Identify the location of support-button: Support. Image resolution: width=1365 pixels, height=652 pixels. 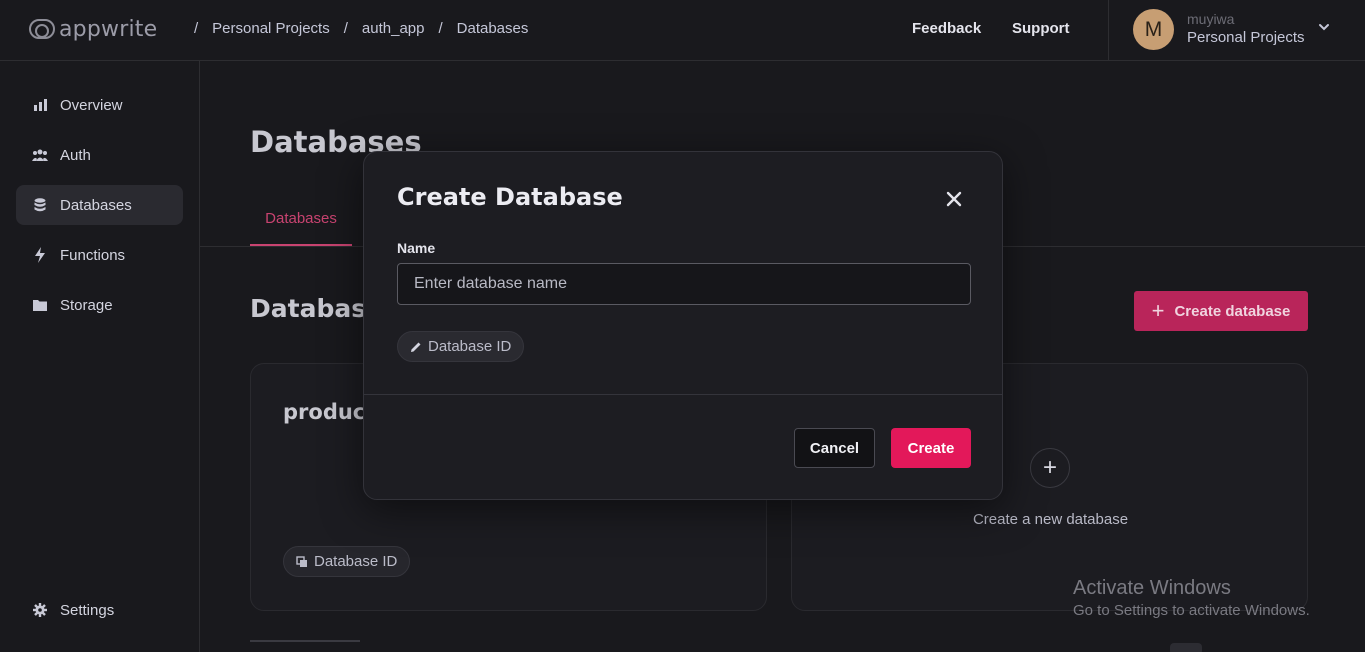
(1041, 28).